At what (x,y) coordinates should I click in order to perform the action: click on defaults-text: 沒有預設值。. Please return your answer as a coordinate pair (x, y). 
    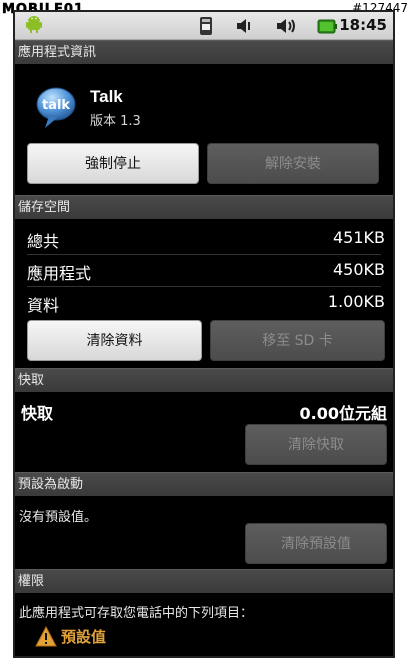
    Looking at the image, I should click on (58, 517).